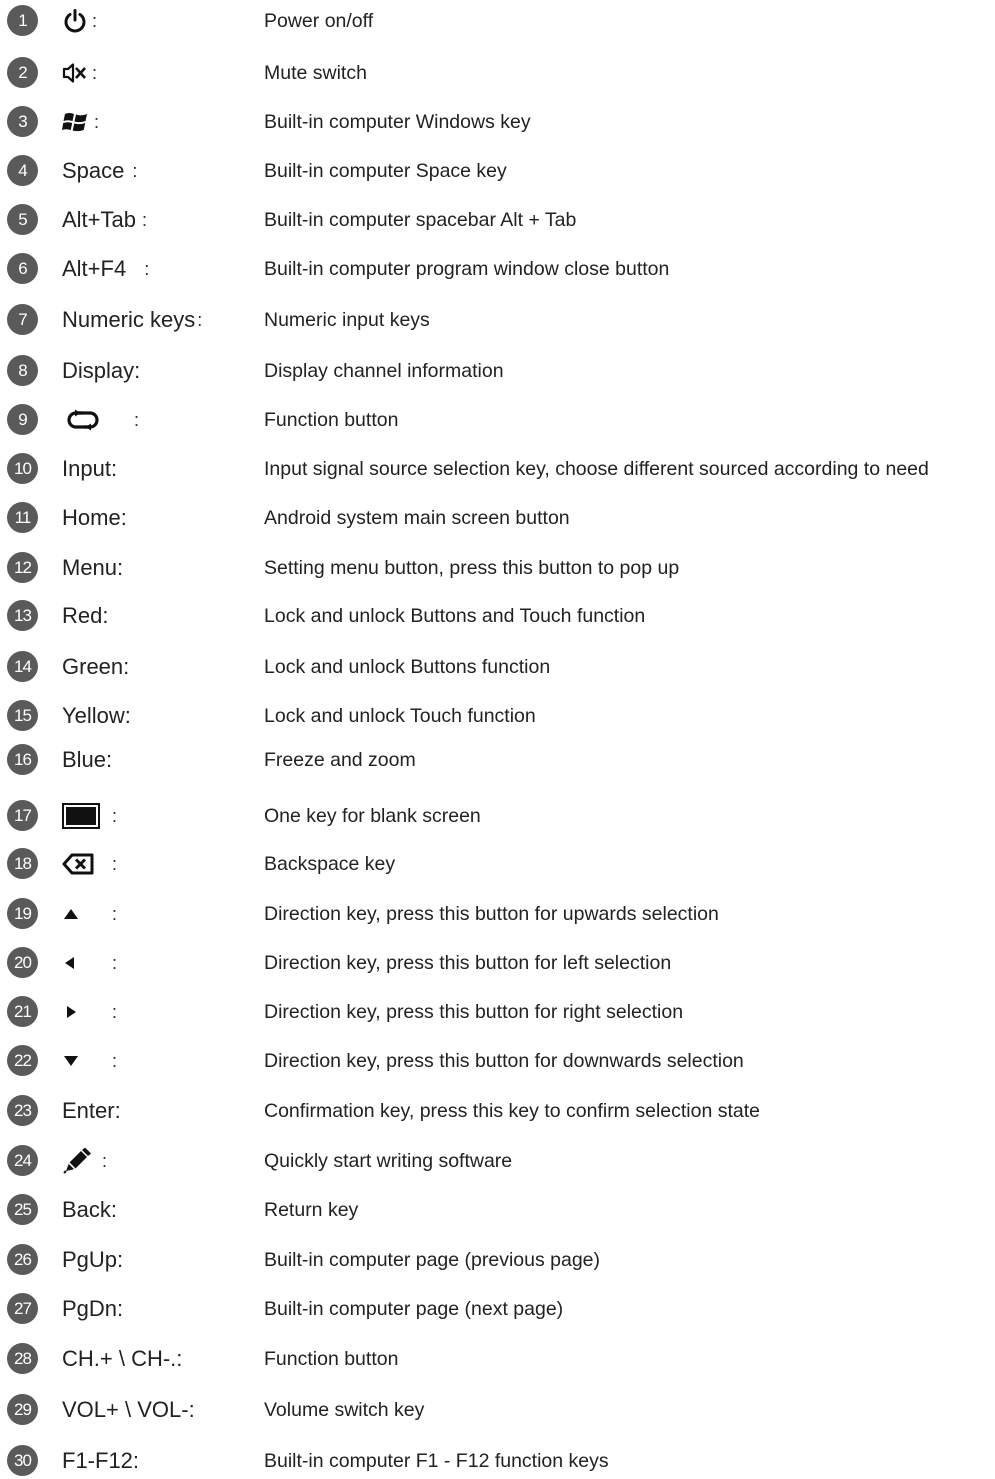 The width and height of the screenshot is (995, 1479). What do you see at coordinates (497, 21) in the screenshot?
I see `key-row-1: 1: Power on/off` at bounding box center [497, 21].